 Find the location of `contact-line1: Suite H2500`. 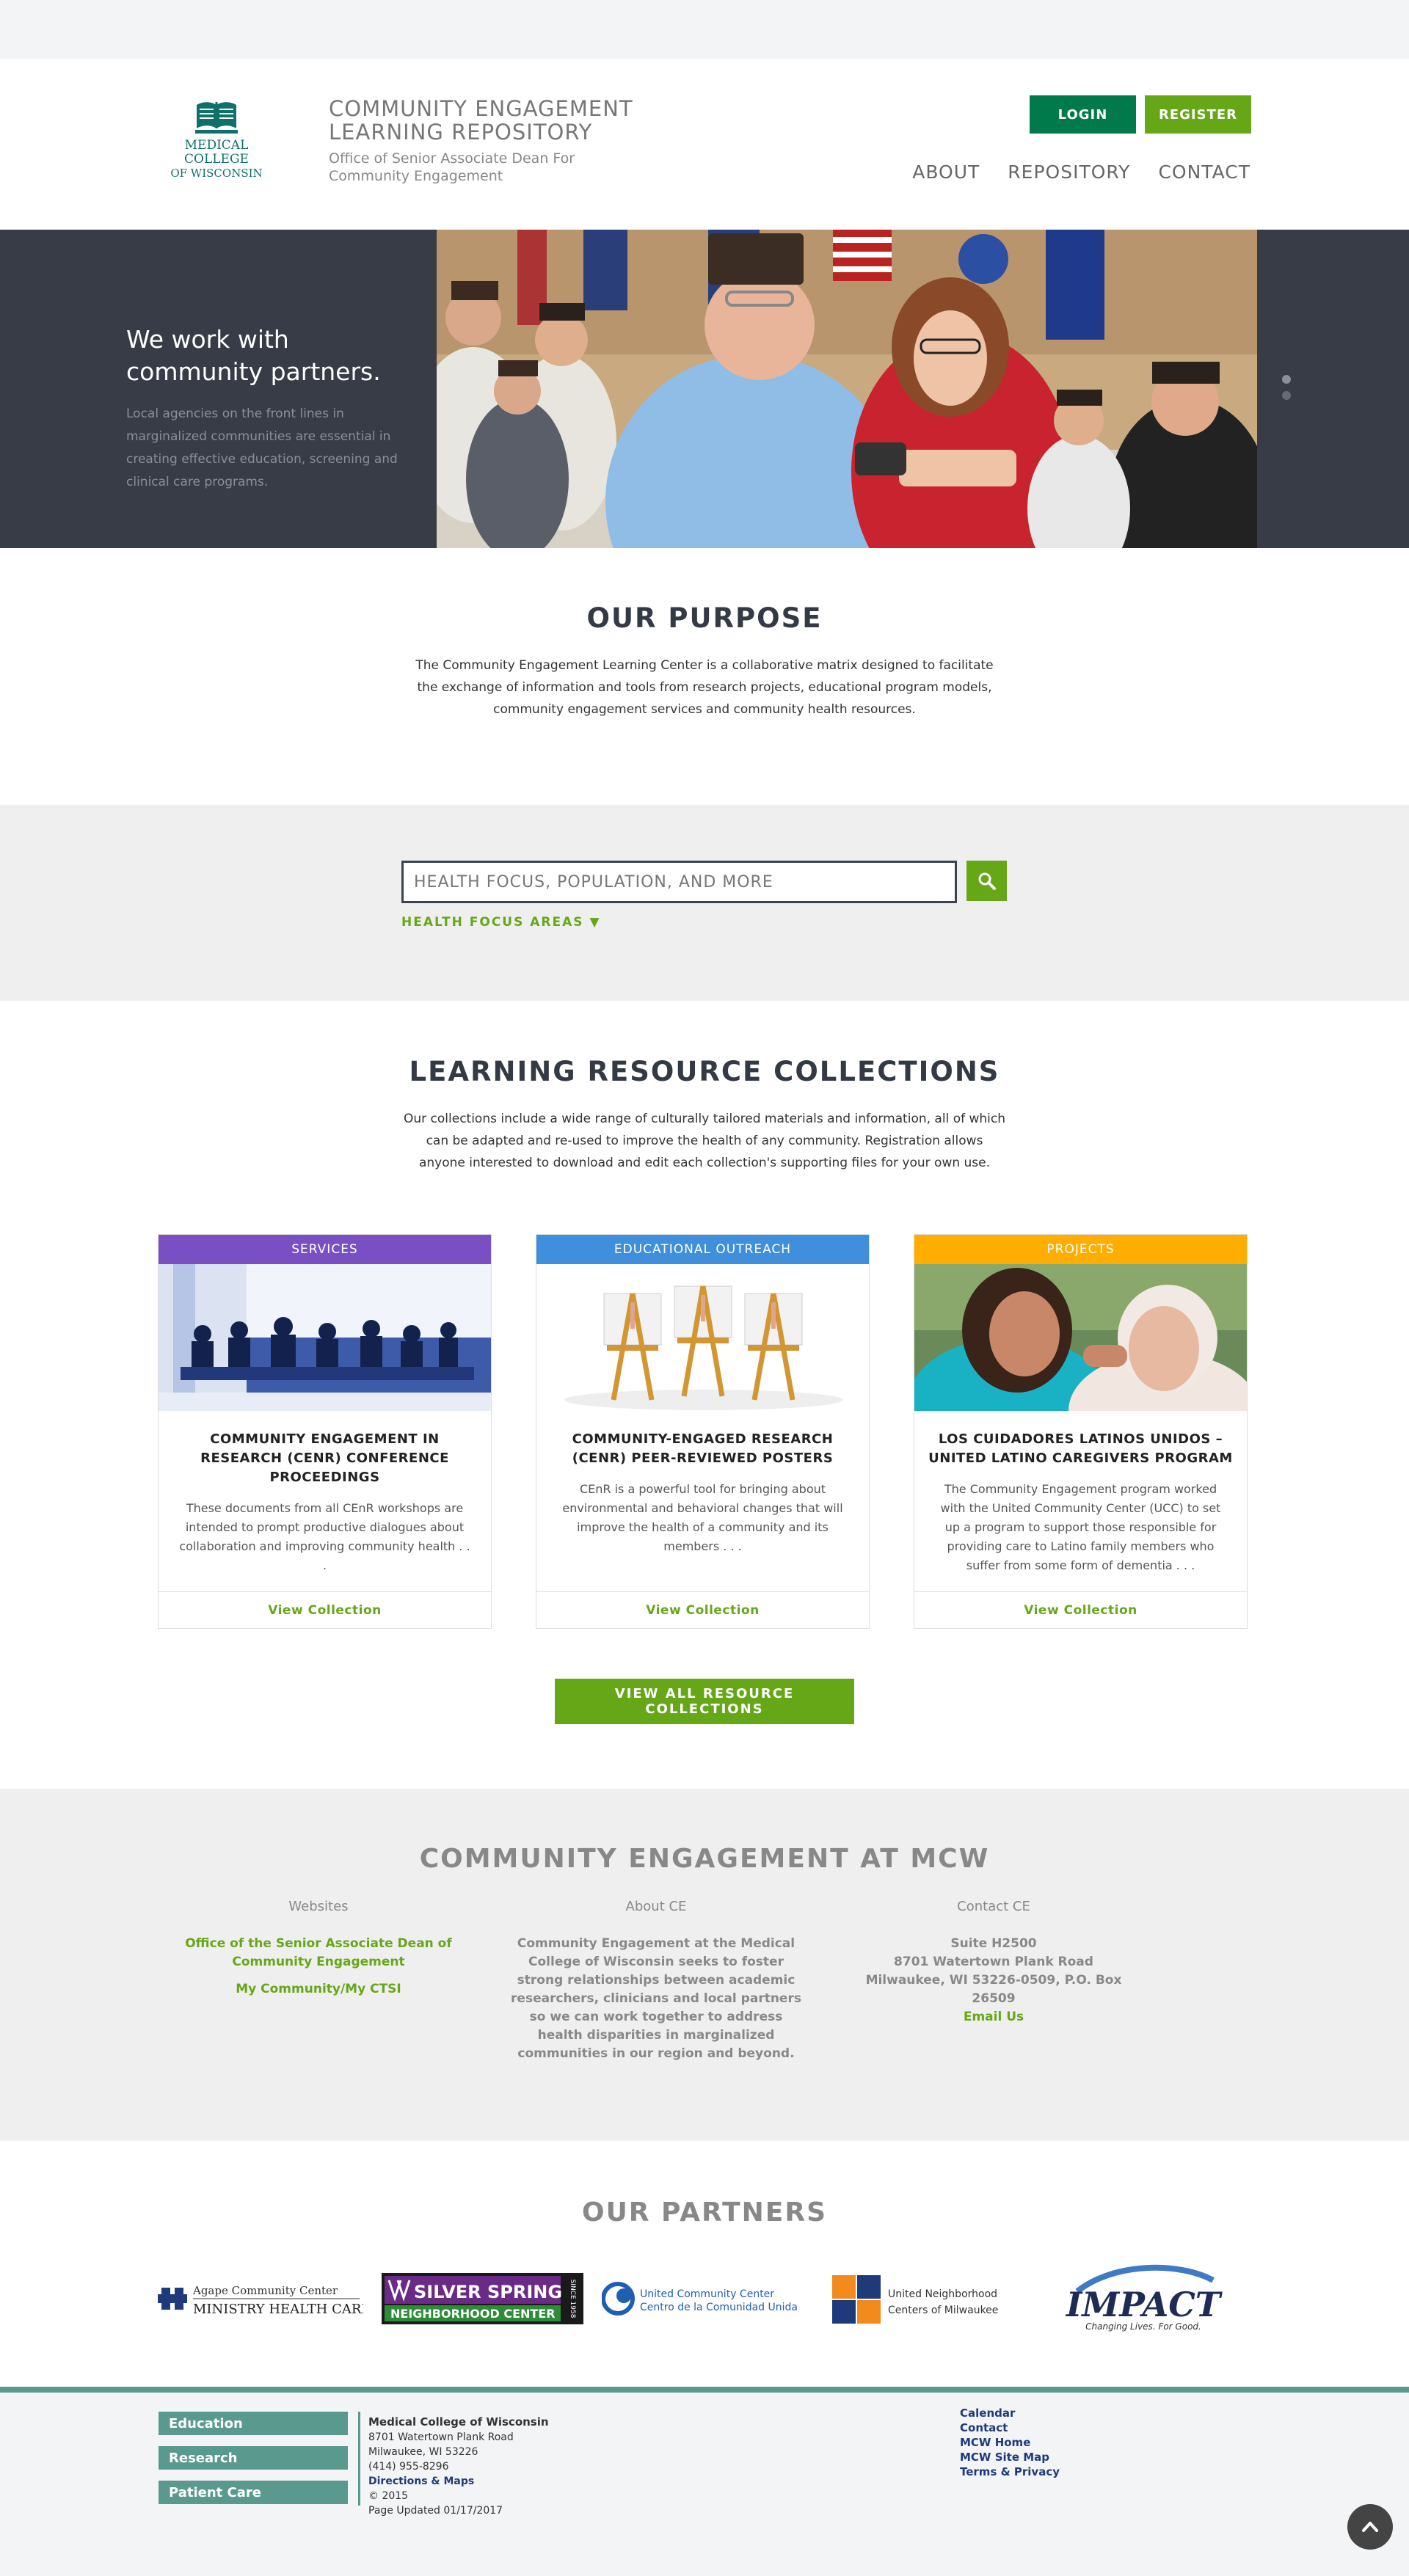

contact-line1: Suite H2500 is located at coordinates (994, 1944).